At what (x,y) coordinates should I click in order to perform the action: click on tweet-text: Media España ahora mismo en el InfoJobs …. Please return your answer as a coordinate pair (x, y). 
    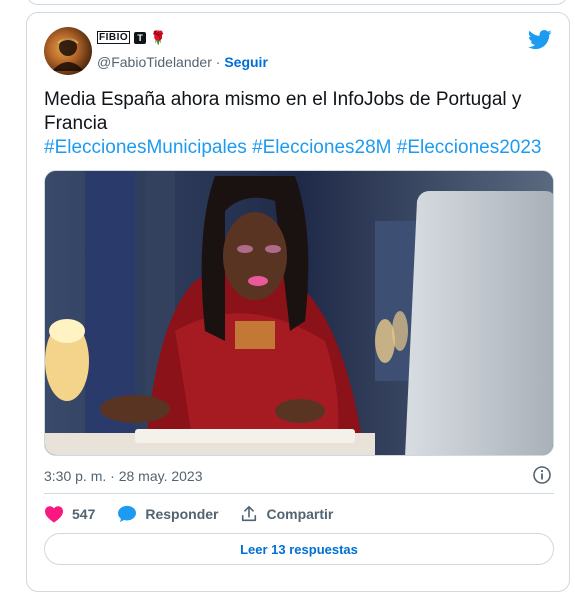
    Looking at the image, I should click on (299, 124).